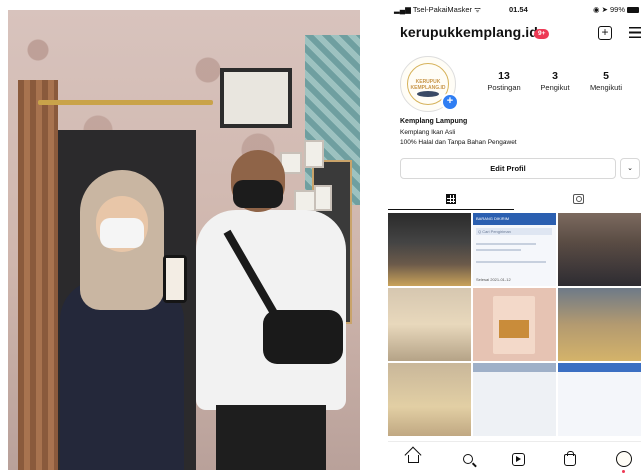 The height and width of the screenshot is (474, 641). What do you see at coordinates (606, 81) in the screenshot?
I see `following-count: 5 Mengikuti` at bounding box center [606, 81].